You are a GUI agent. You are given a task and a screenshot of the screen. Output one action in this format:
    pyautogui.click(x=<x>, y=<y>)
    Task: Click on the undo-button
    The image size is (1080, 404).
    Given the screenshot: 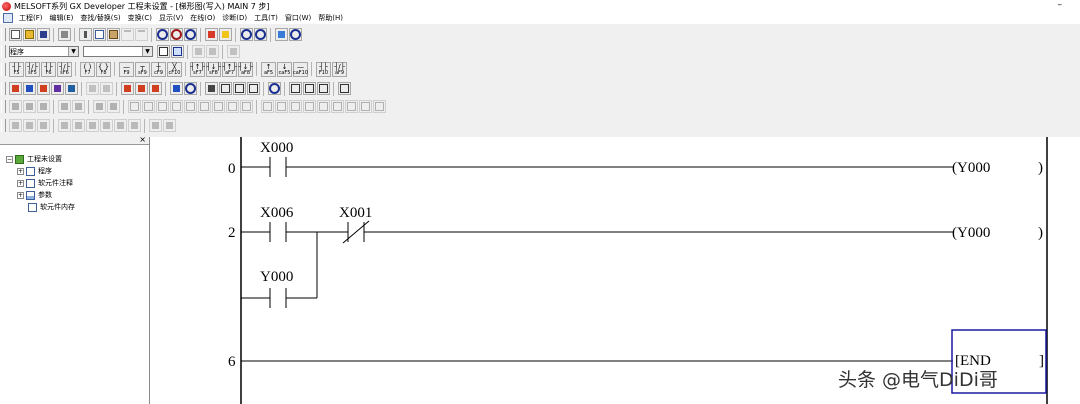 What is the action you would take?
    pyautogui.click(x=127, y=34)
    